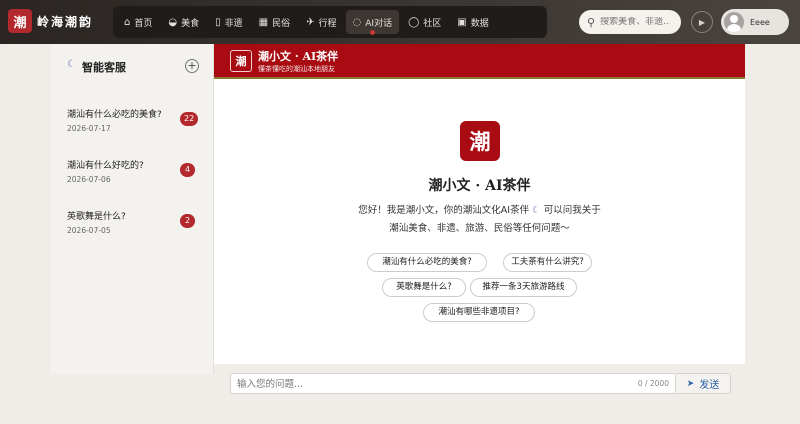  I want to click on nav-item-data: ▣ 数据, so click(472, 22).